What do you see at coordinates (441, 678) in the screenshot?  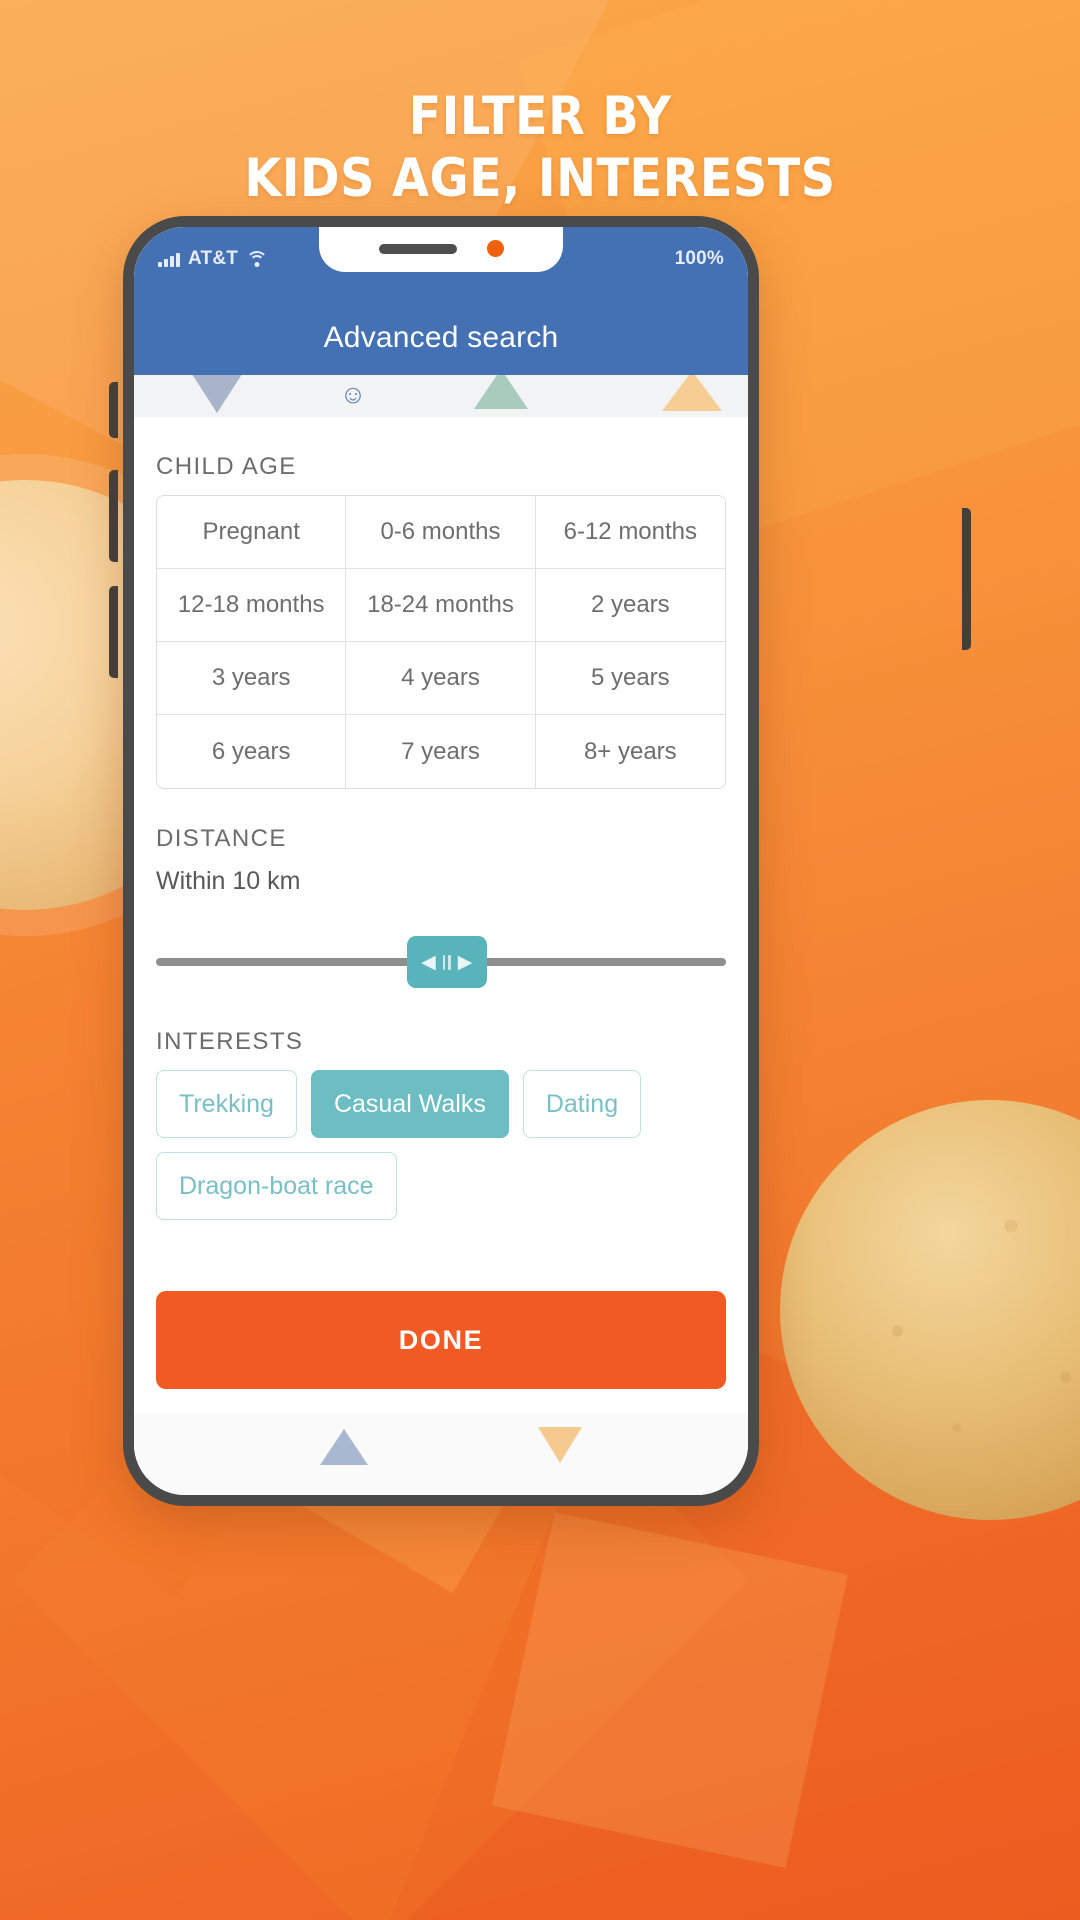 I see `age-option: 4 years` at bounding box center [441, 678].